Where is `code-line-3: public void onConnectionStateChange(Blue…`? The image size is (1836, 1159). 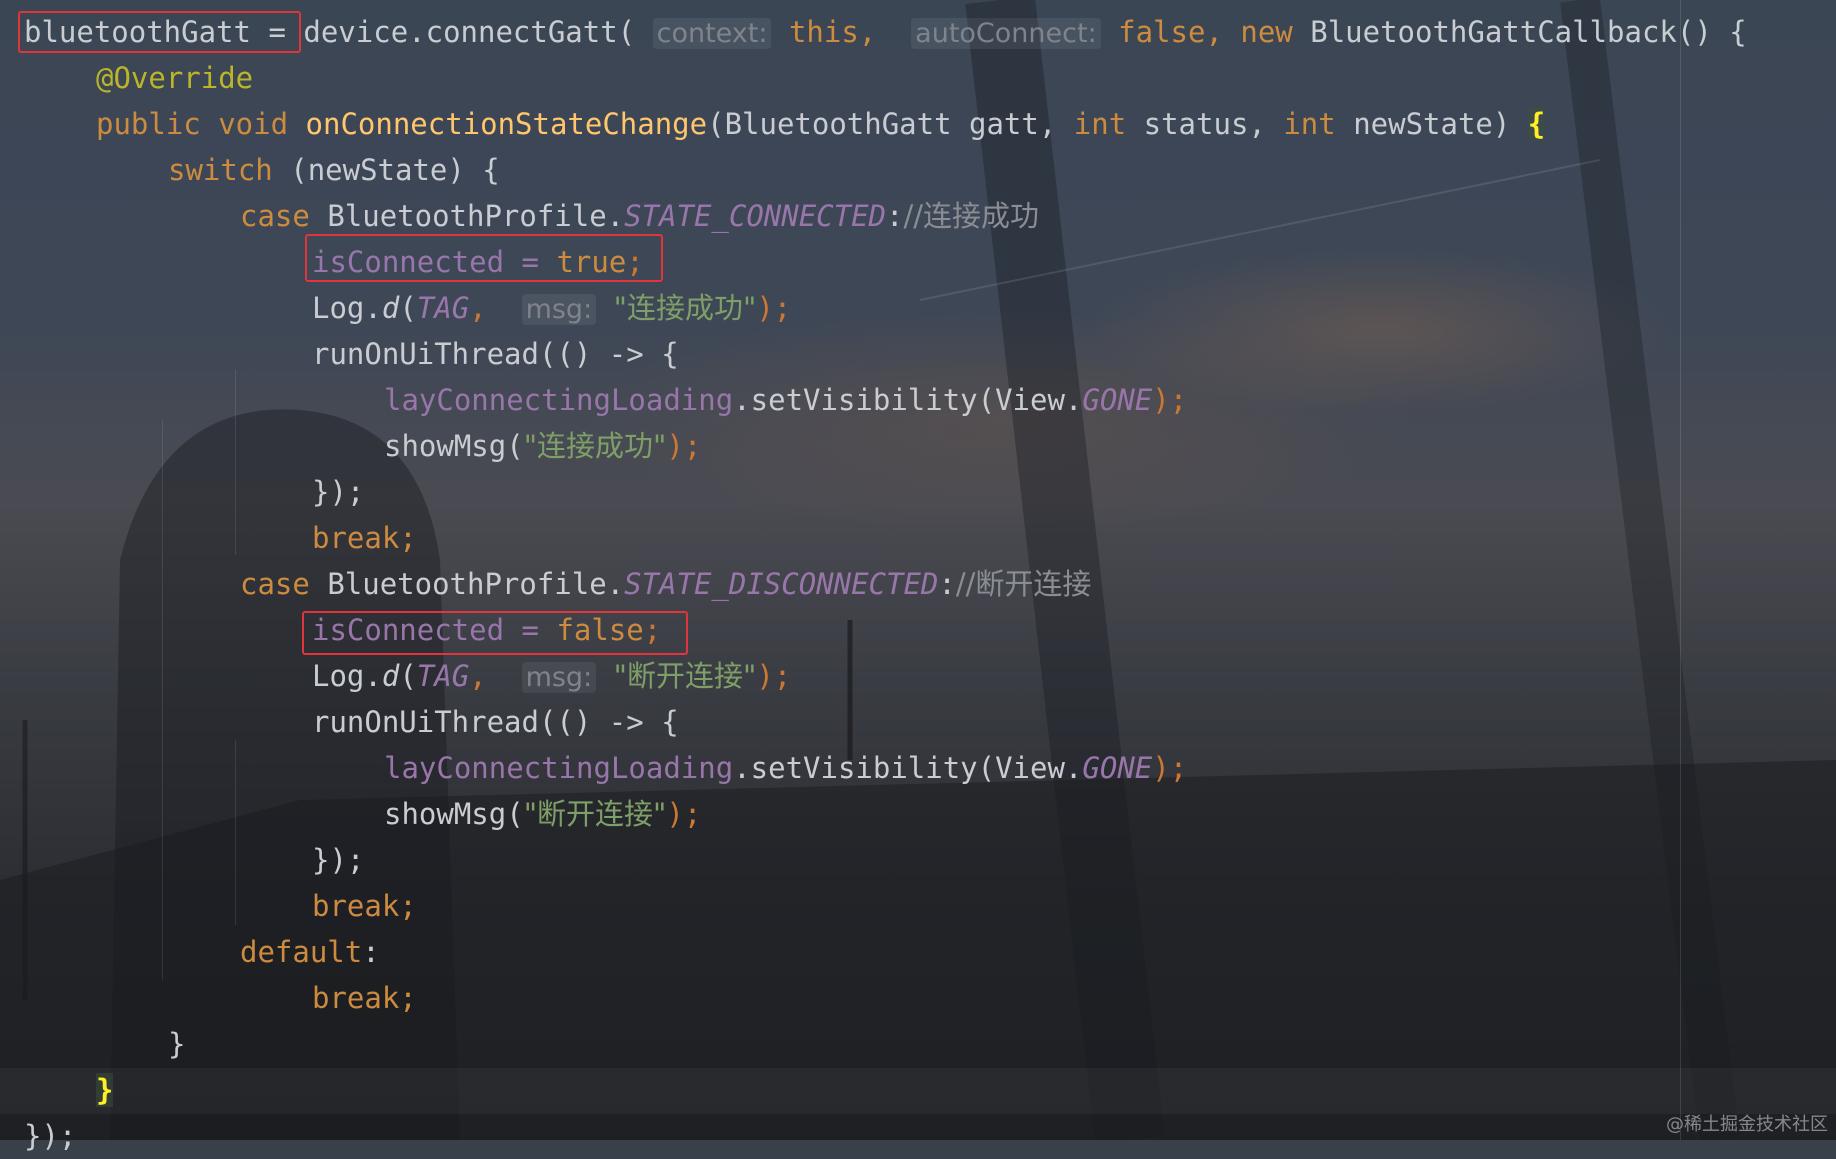
code-line-3: public void onConnectionStateChange(Blue… is located at coordinates (821, 124).